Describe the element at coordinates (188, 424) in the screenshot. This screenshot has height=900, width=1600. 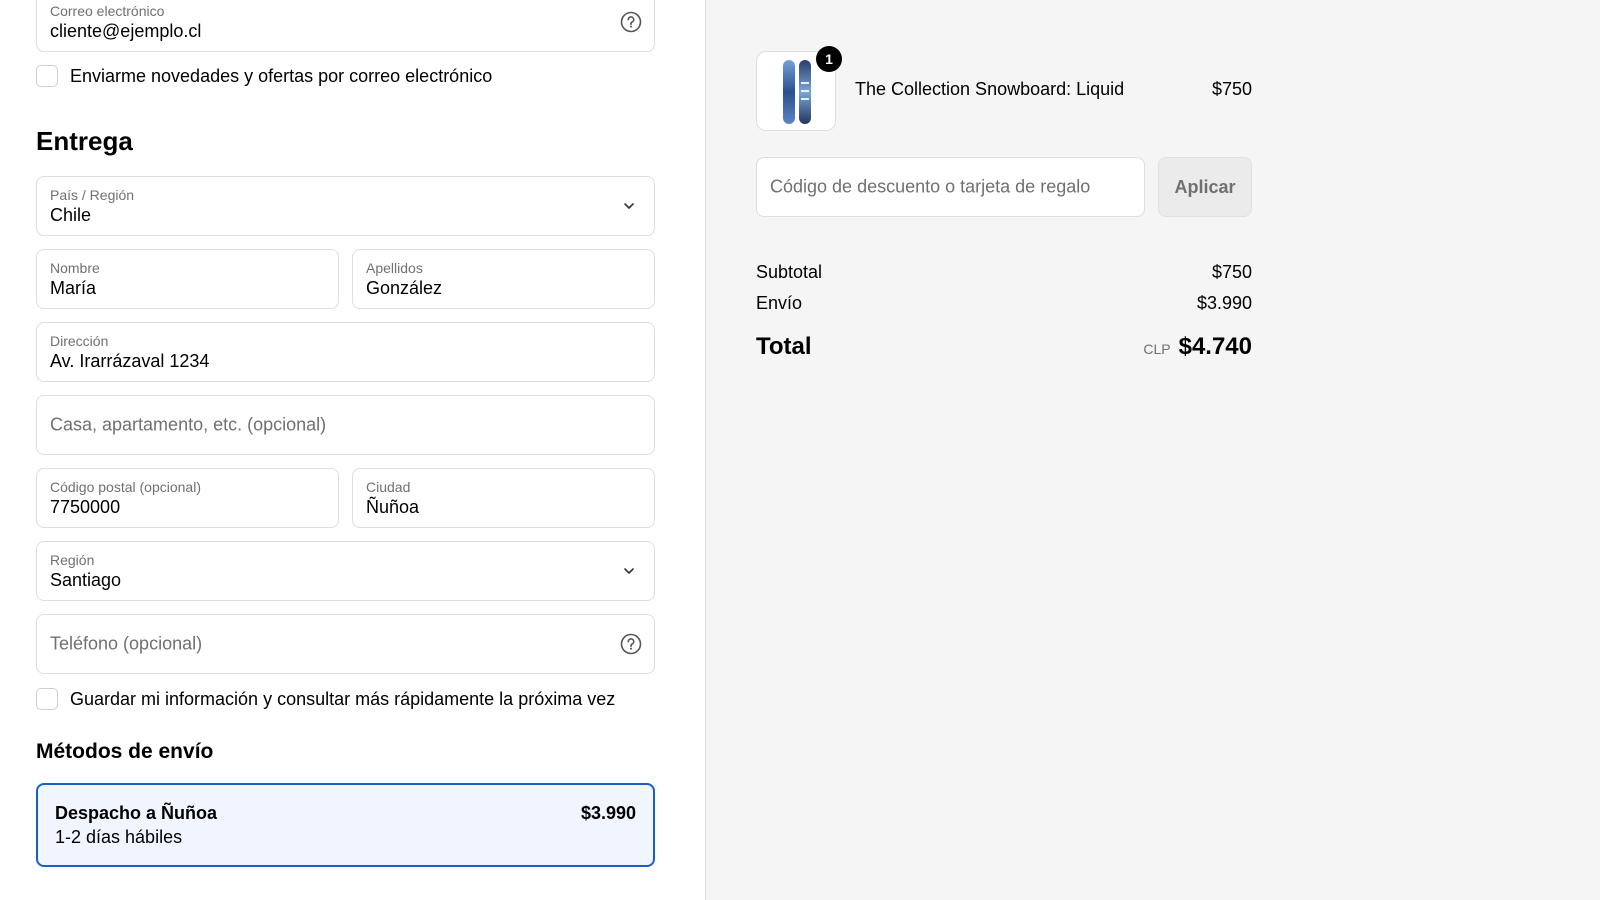
I see `apartment-placeholder: Casa, apartamento, etc. (opcional)` at that location.